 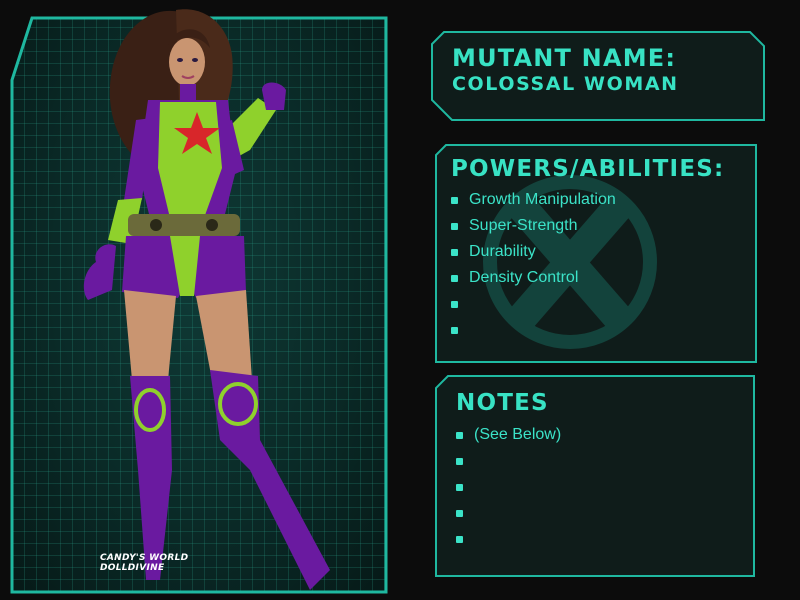 I want to click on notes-list: (See Below), so click(x=508, y=487).